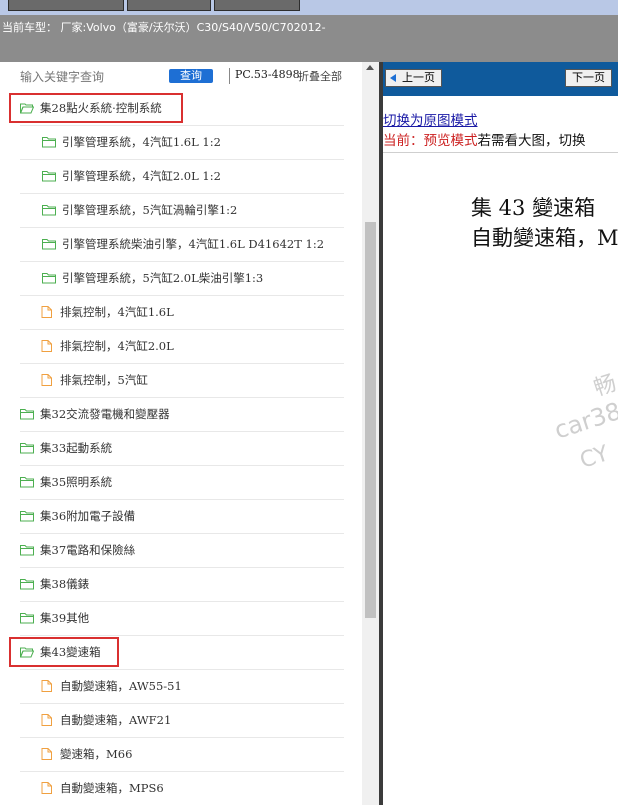  Describe the element at coordinates (181, 415) in the screenshot. I see `tree-item: 集32交流發電機和變壓器` at that location.